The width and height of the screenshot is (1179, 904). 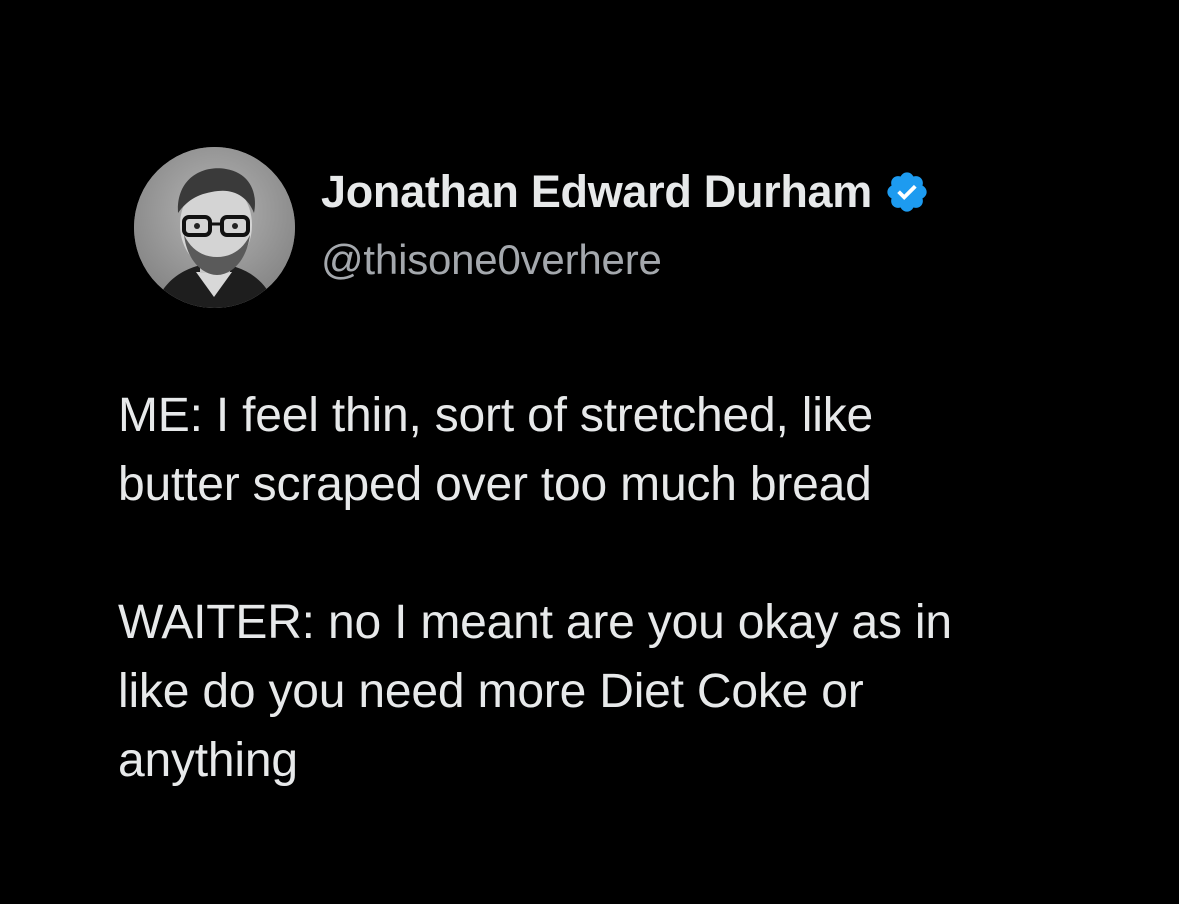 I want to click on avatar, so click(x=214, y=227).